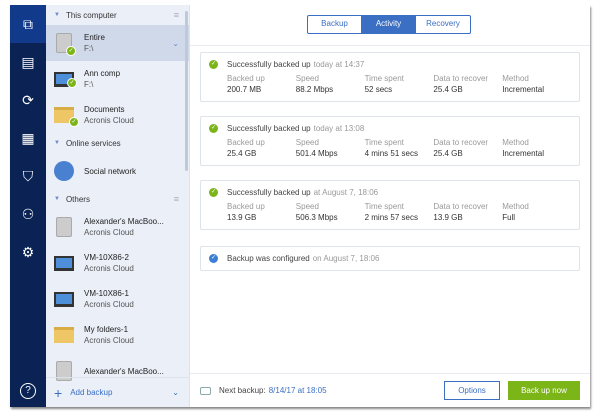  What do you see at coordinates (93, 143) in the screenshot?
I see `section-label: Online services` at bounding box center [93, 143].